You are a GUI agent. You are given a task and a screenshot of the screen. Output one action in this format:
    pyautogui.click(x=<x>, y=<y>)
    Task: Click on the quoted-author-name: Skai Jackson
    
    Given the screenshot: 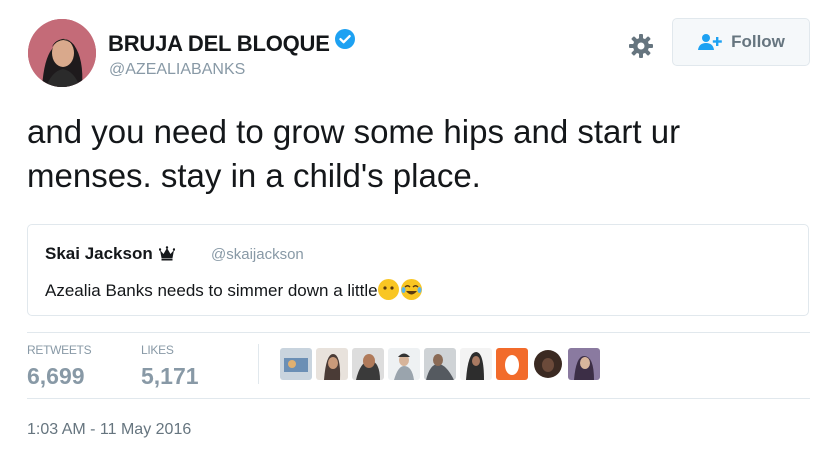 What is the action you would take?
    pyautogui.click(x=99, y=253)
    